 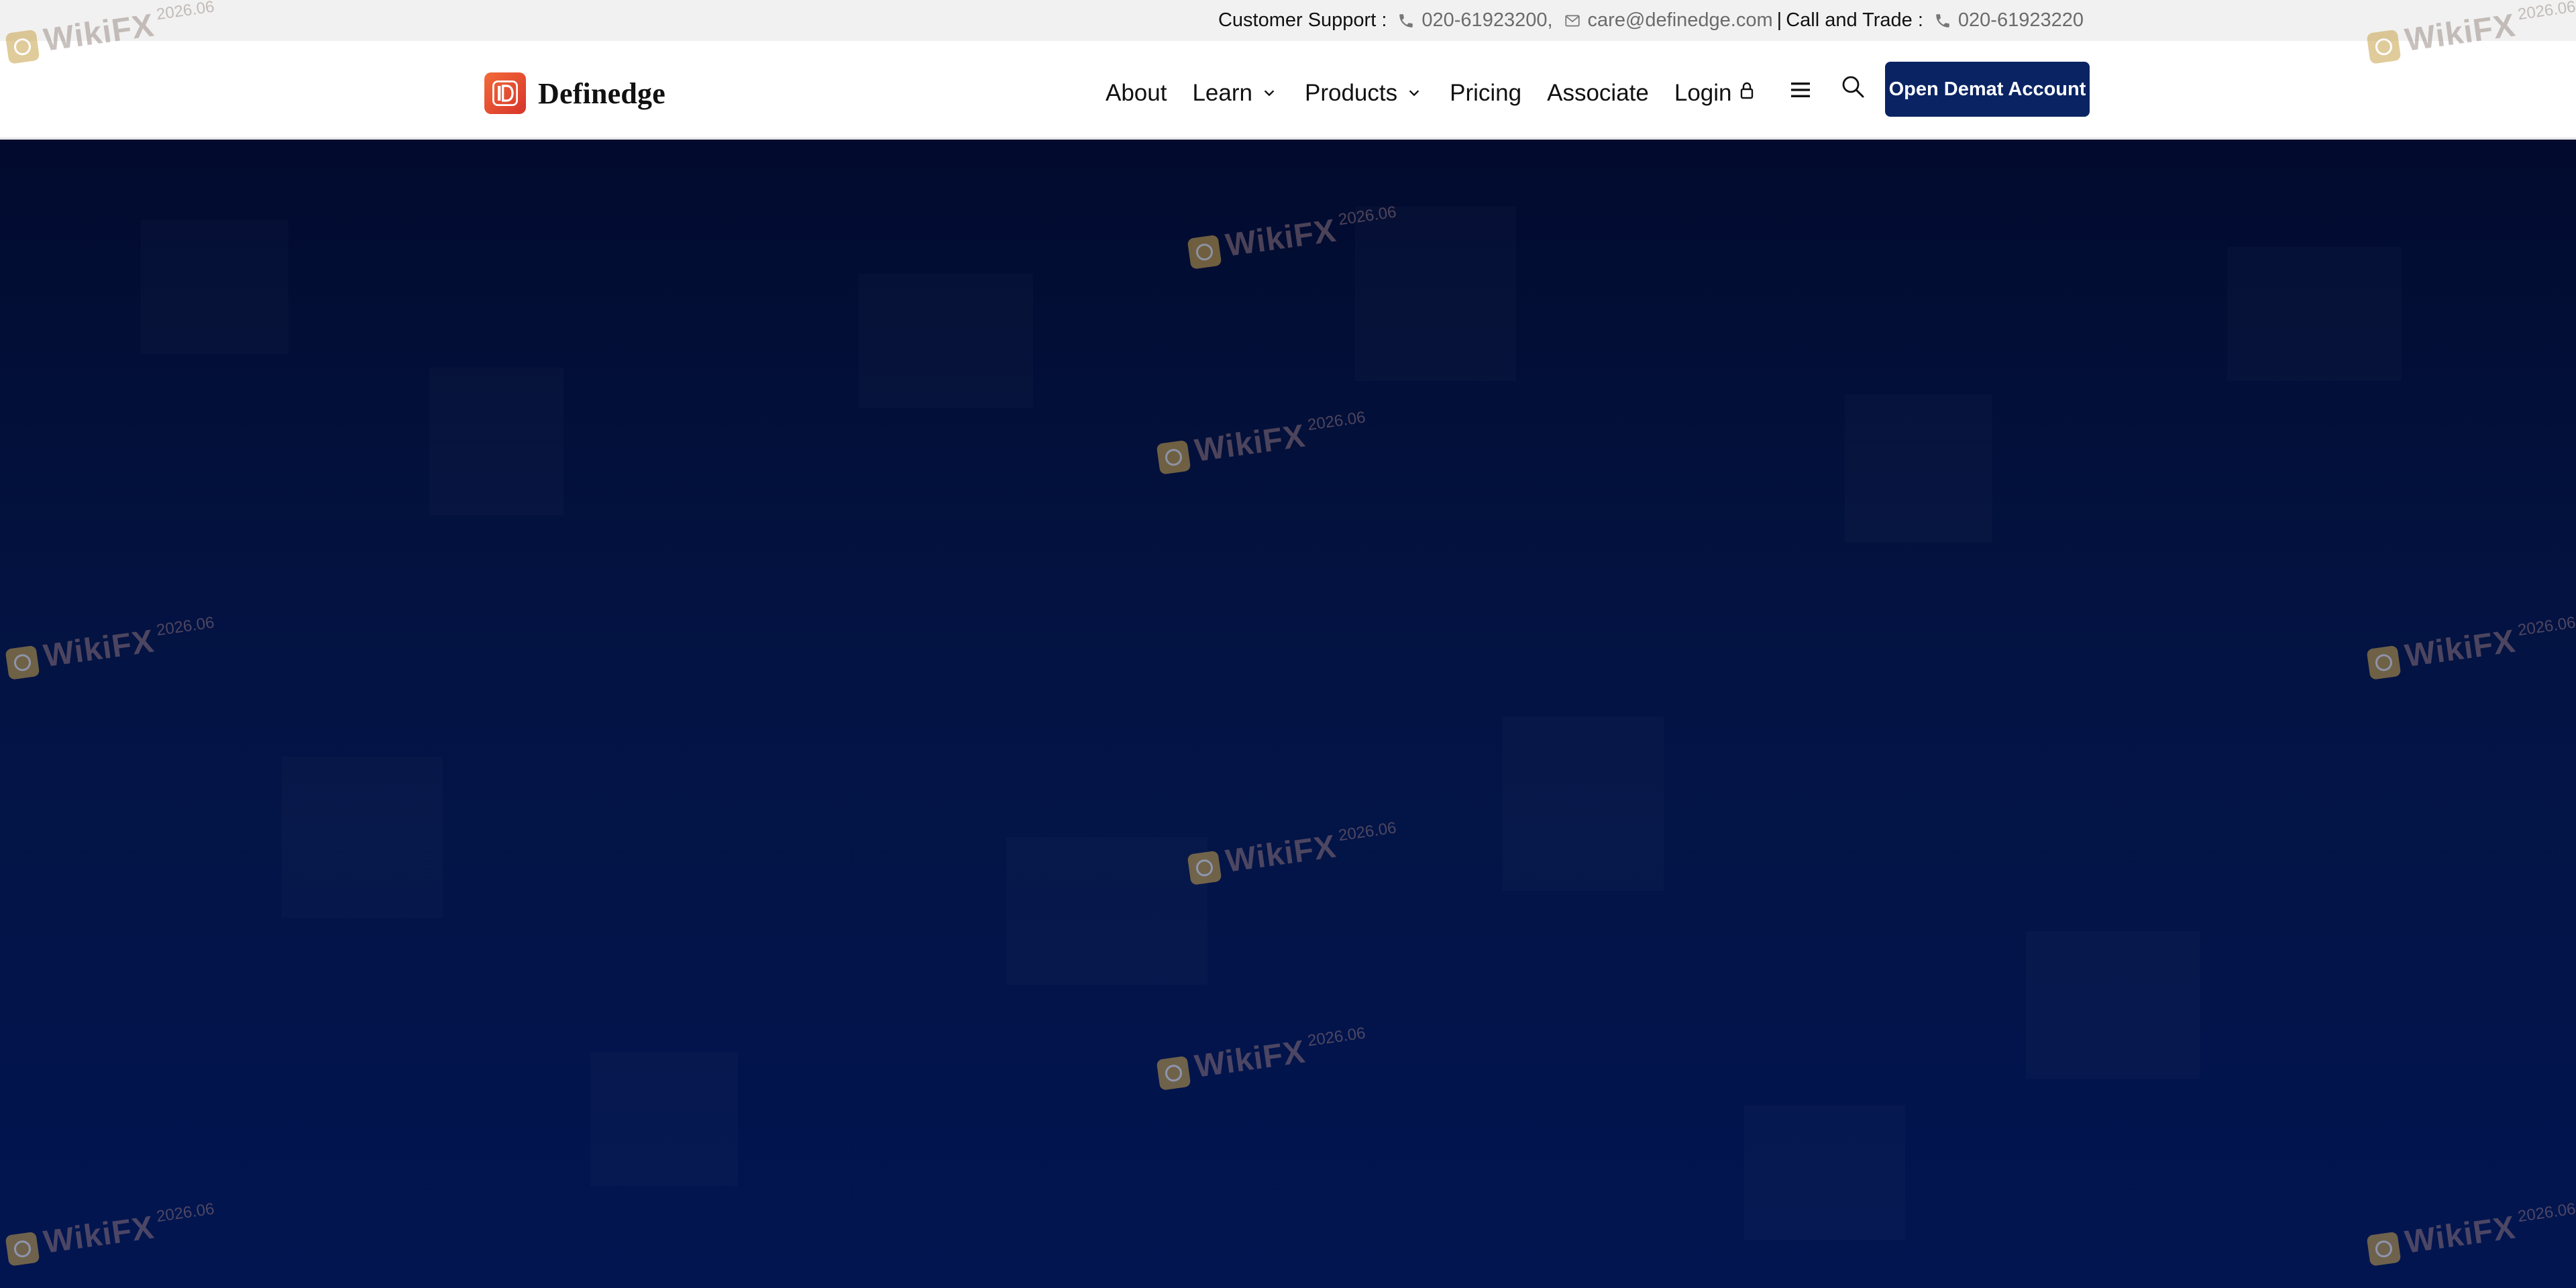 I want to click on nav-pricing-label: Pricing, so click(x=1486, y=93).